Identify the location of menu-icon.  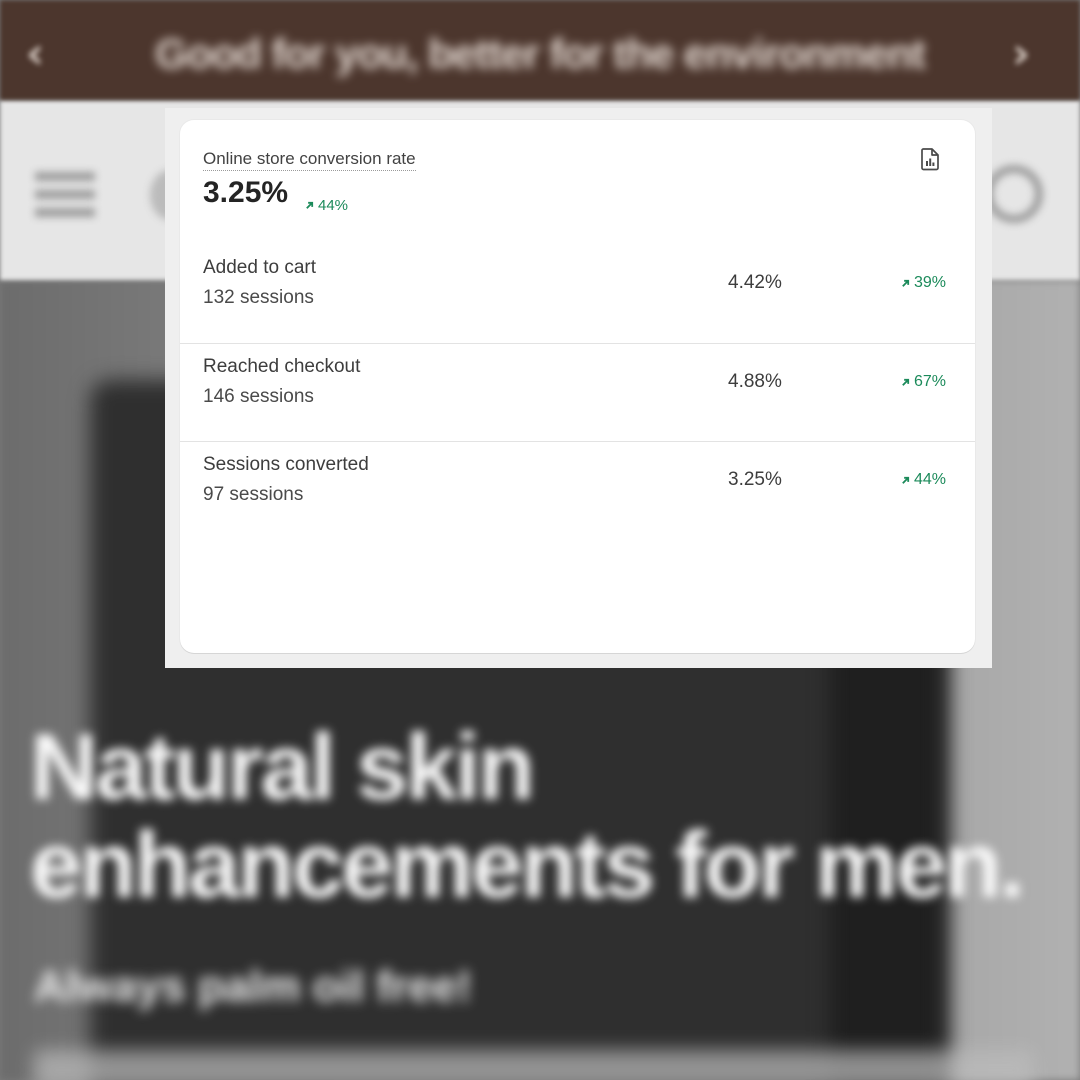
(65, 197).